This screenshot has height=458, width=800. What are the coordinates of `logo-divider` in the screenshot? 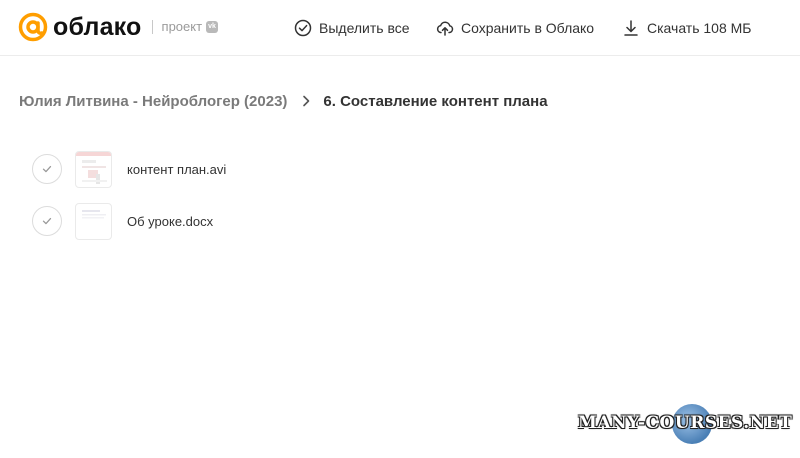 It's located at (152, 27).